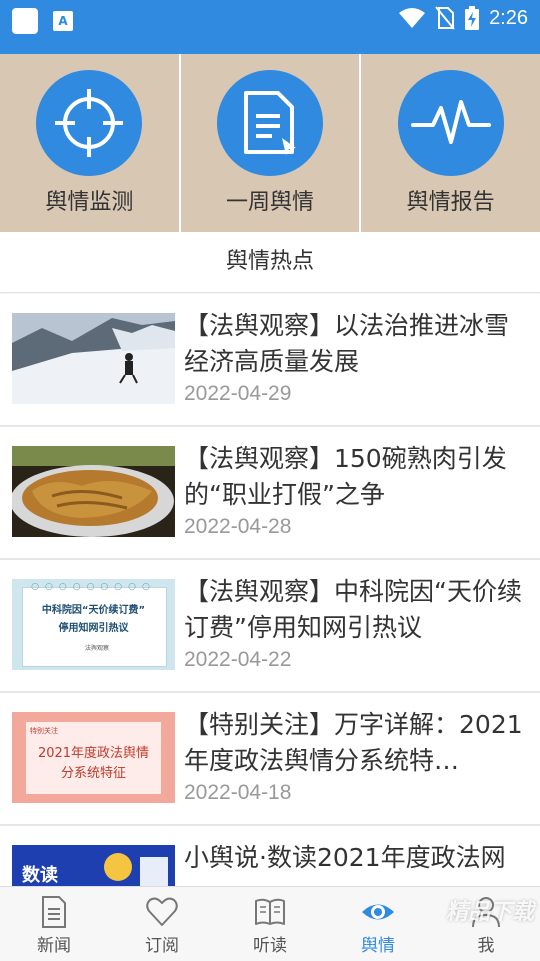  Describe the element at coordinates (93, 773) in the screenshot. I see `thumb-text: 分系统特征` at that location.